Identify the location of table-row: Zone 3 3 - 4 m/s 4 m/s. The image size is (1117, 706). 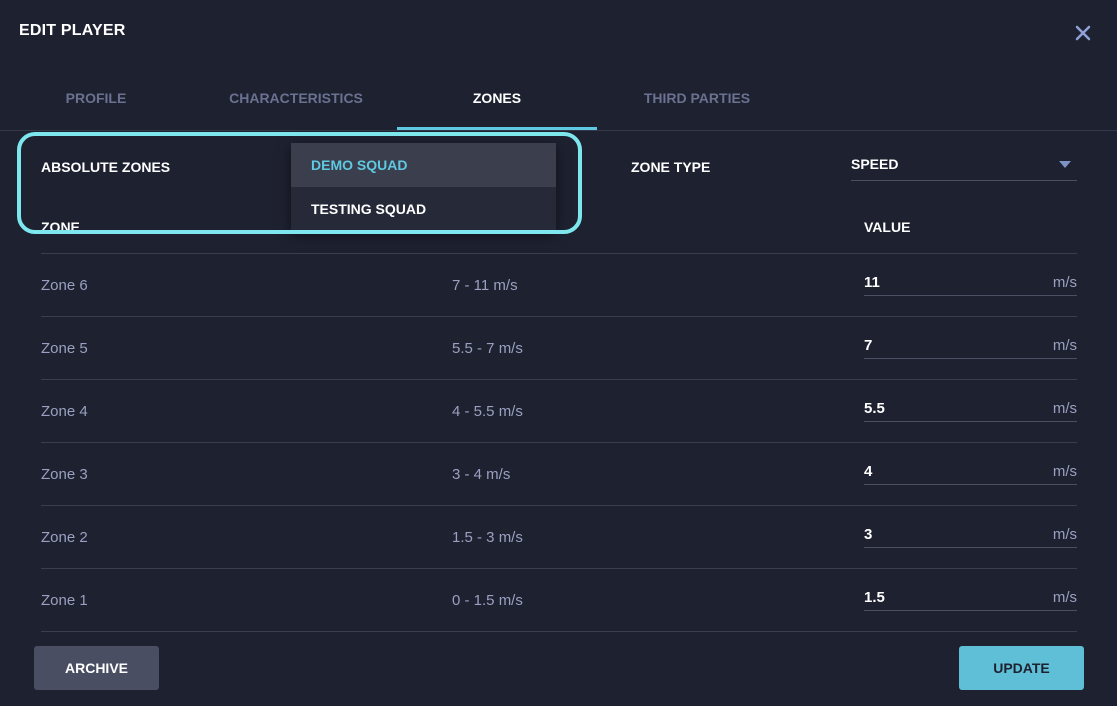
(559, 474).